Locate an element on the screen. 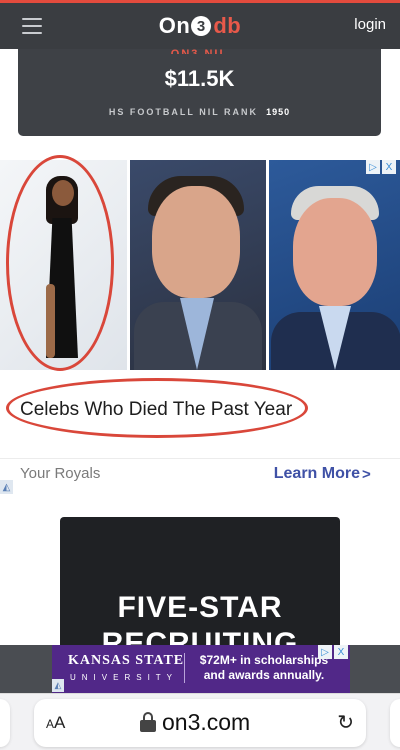 This screenshot has height=750, width=400. nil-card-partial-label: ON3 NIL is located at coordinates (199, 51).